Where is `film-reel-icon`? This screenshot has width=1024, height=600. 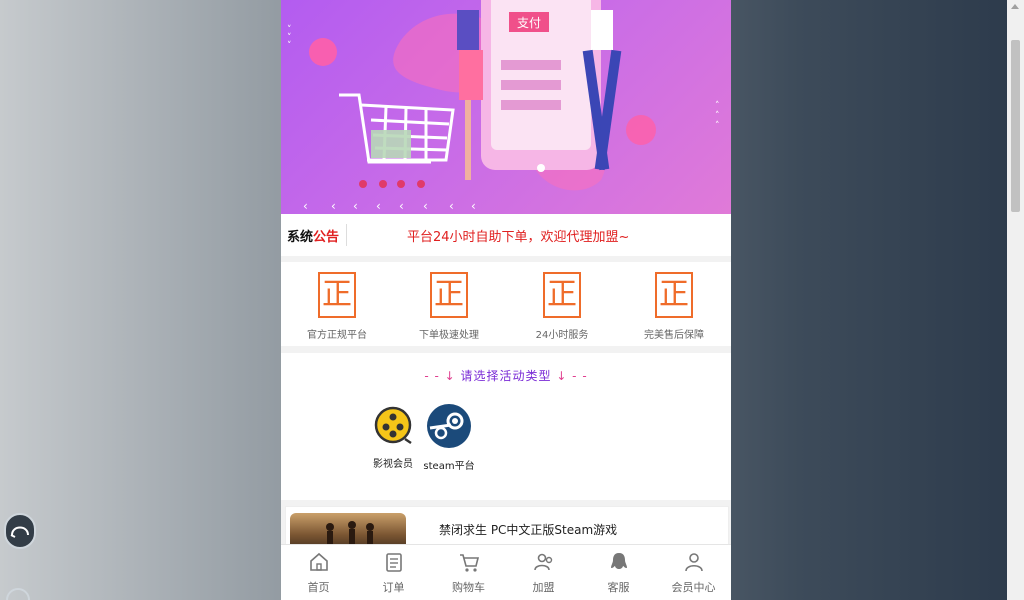
film-reel-icon is located at coordinates (393, 425).